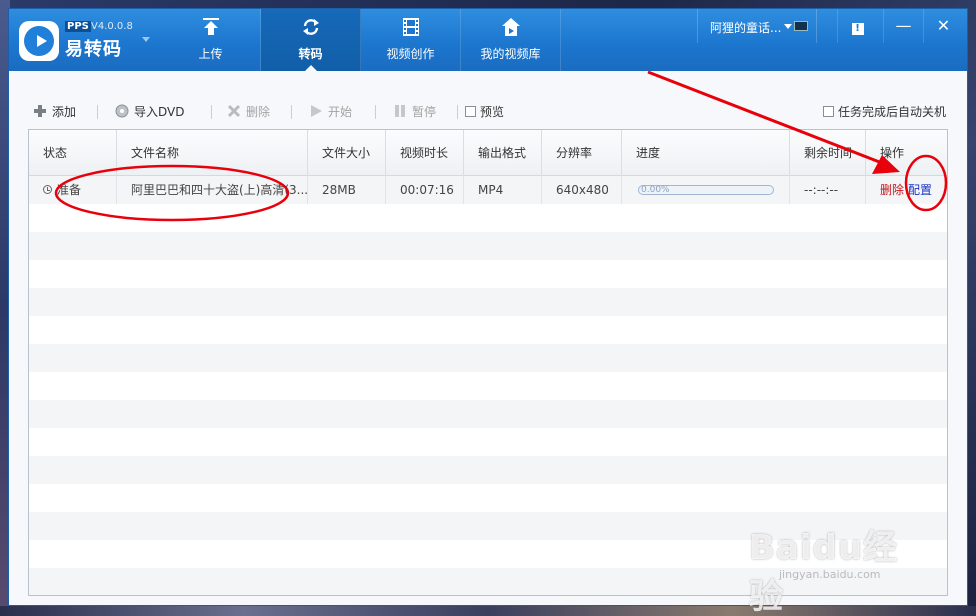 The image size is (976, 616). Describe the element at coordinates (347, 190) in the screenshot. I see `size-cell: 28MB` at that location.